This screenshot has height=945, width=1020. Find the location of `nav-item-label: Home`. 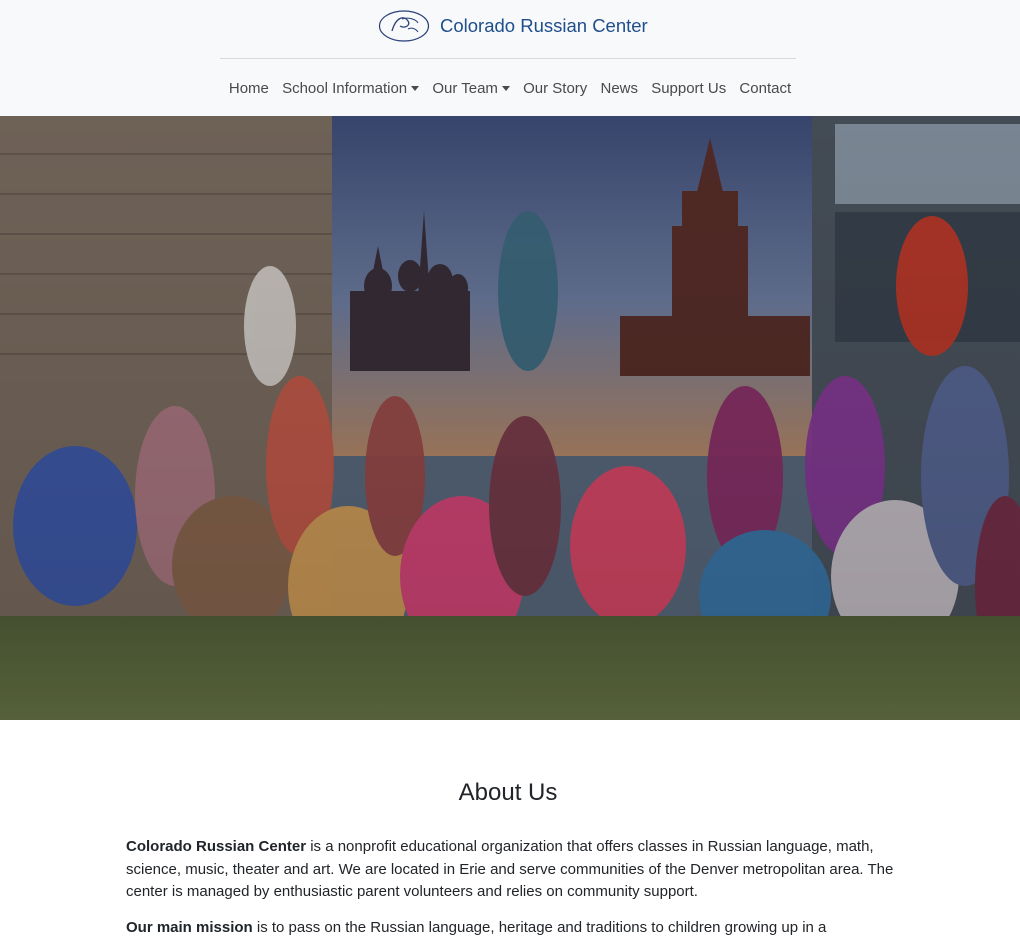

nav-item-label: Home is located at coordinates (248, 88).